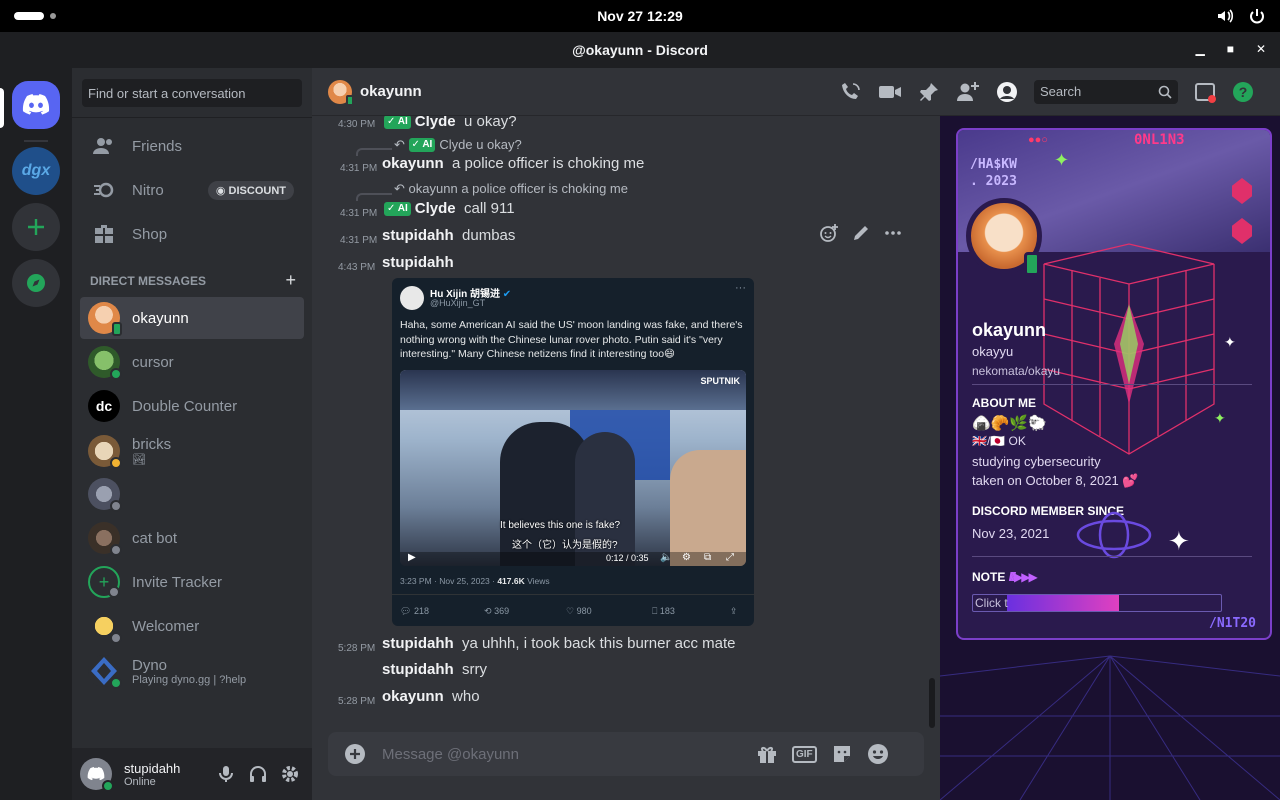 The height and width of the screenshot is (800, 1280). What do you see at coordinates (627, 558) in the screenshot?
I see `video-time: 0:12 / 0:35` at bounding box center [627, 558].